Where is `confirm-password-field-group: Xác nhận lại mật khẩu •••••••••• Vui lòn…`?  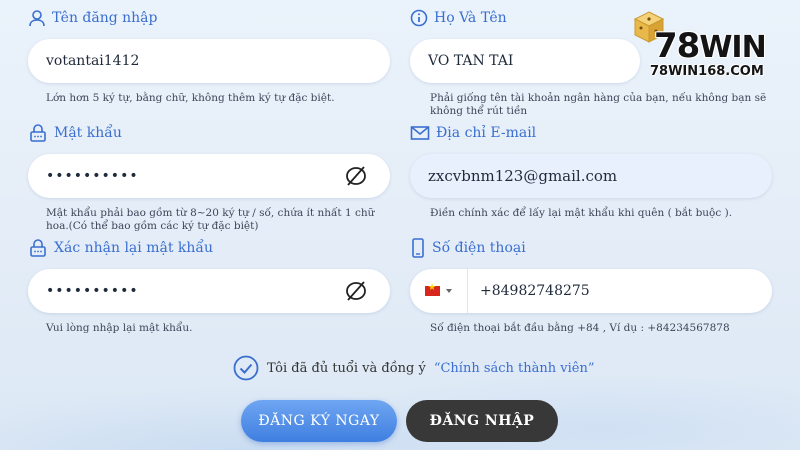
confirm-password-field-group: Xác nhận lại mật khẩu •••••••••• Vui lòn… is located at coordinates (209, 286).